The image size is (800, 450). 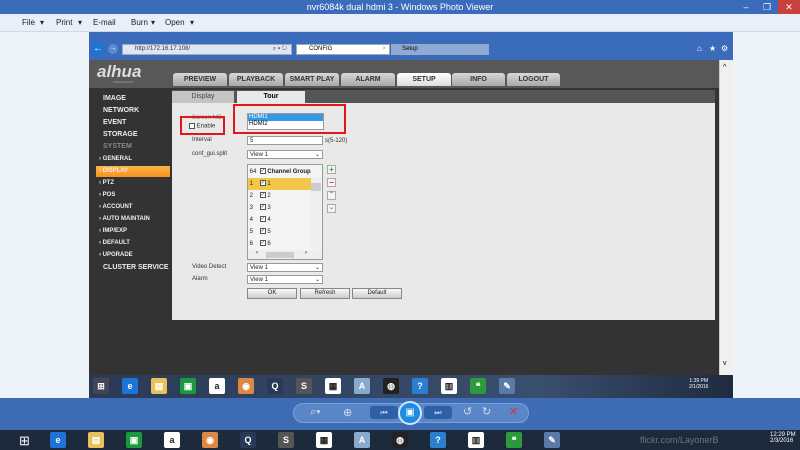 What do you see at coordinates (280, 49) in the screenshot?
I see `search-refresh-icons: ⌕ ▾ ↻` at bounding box center [280, 49].